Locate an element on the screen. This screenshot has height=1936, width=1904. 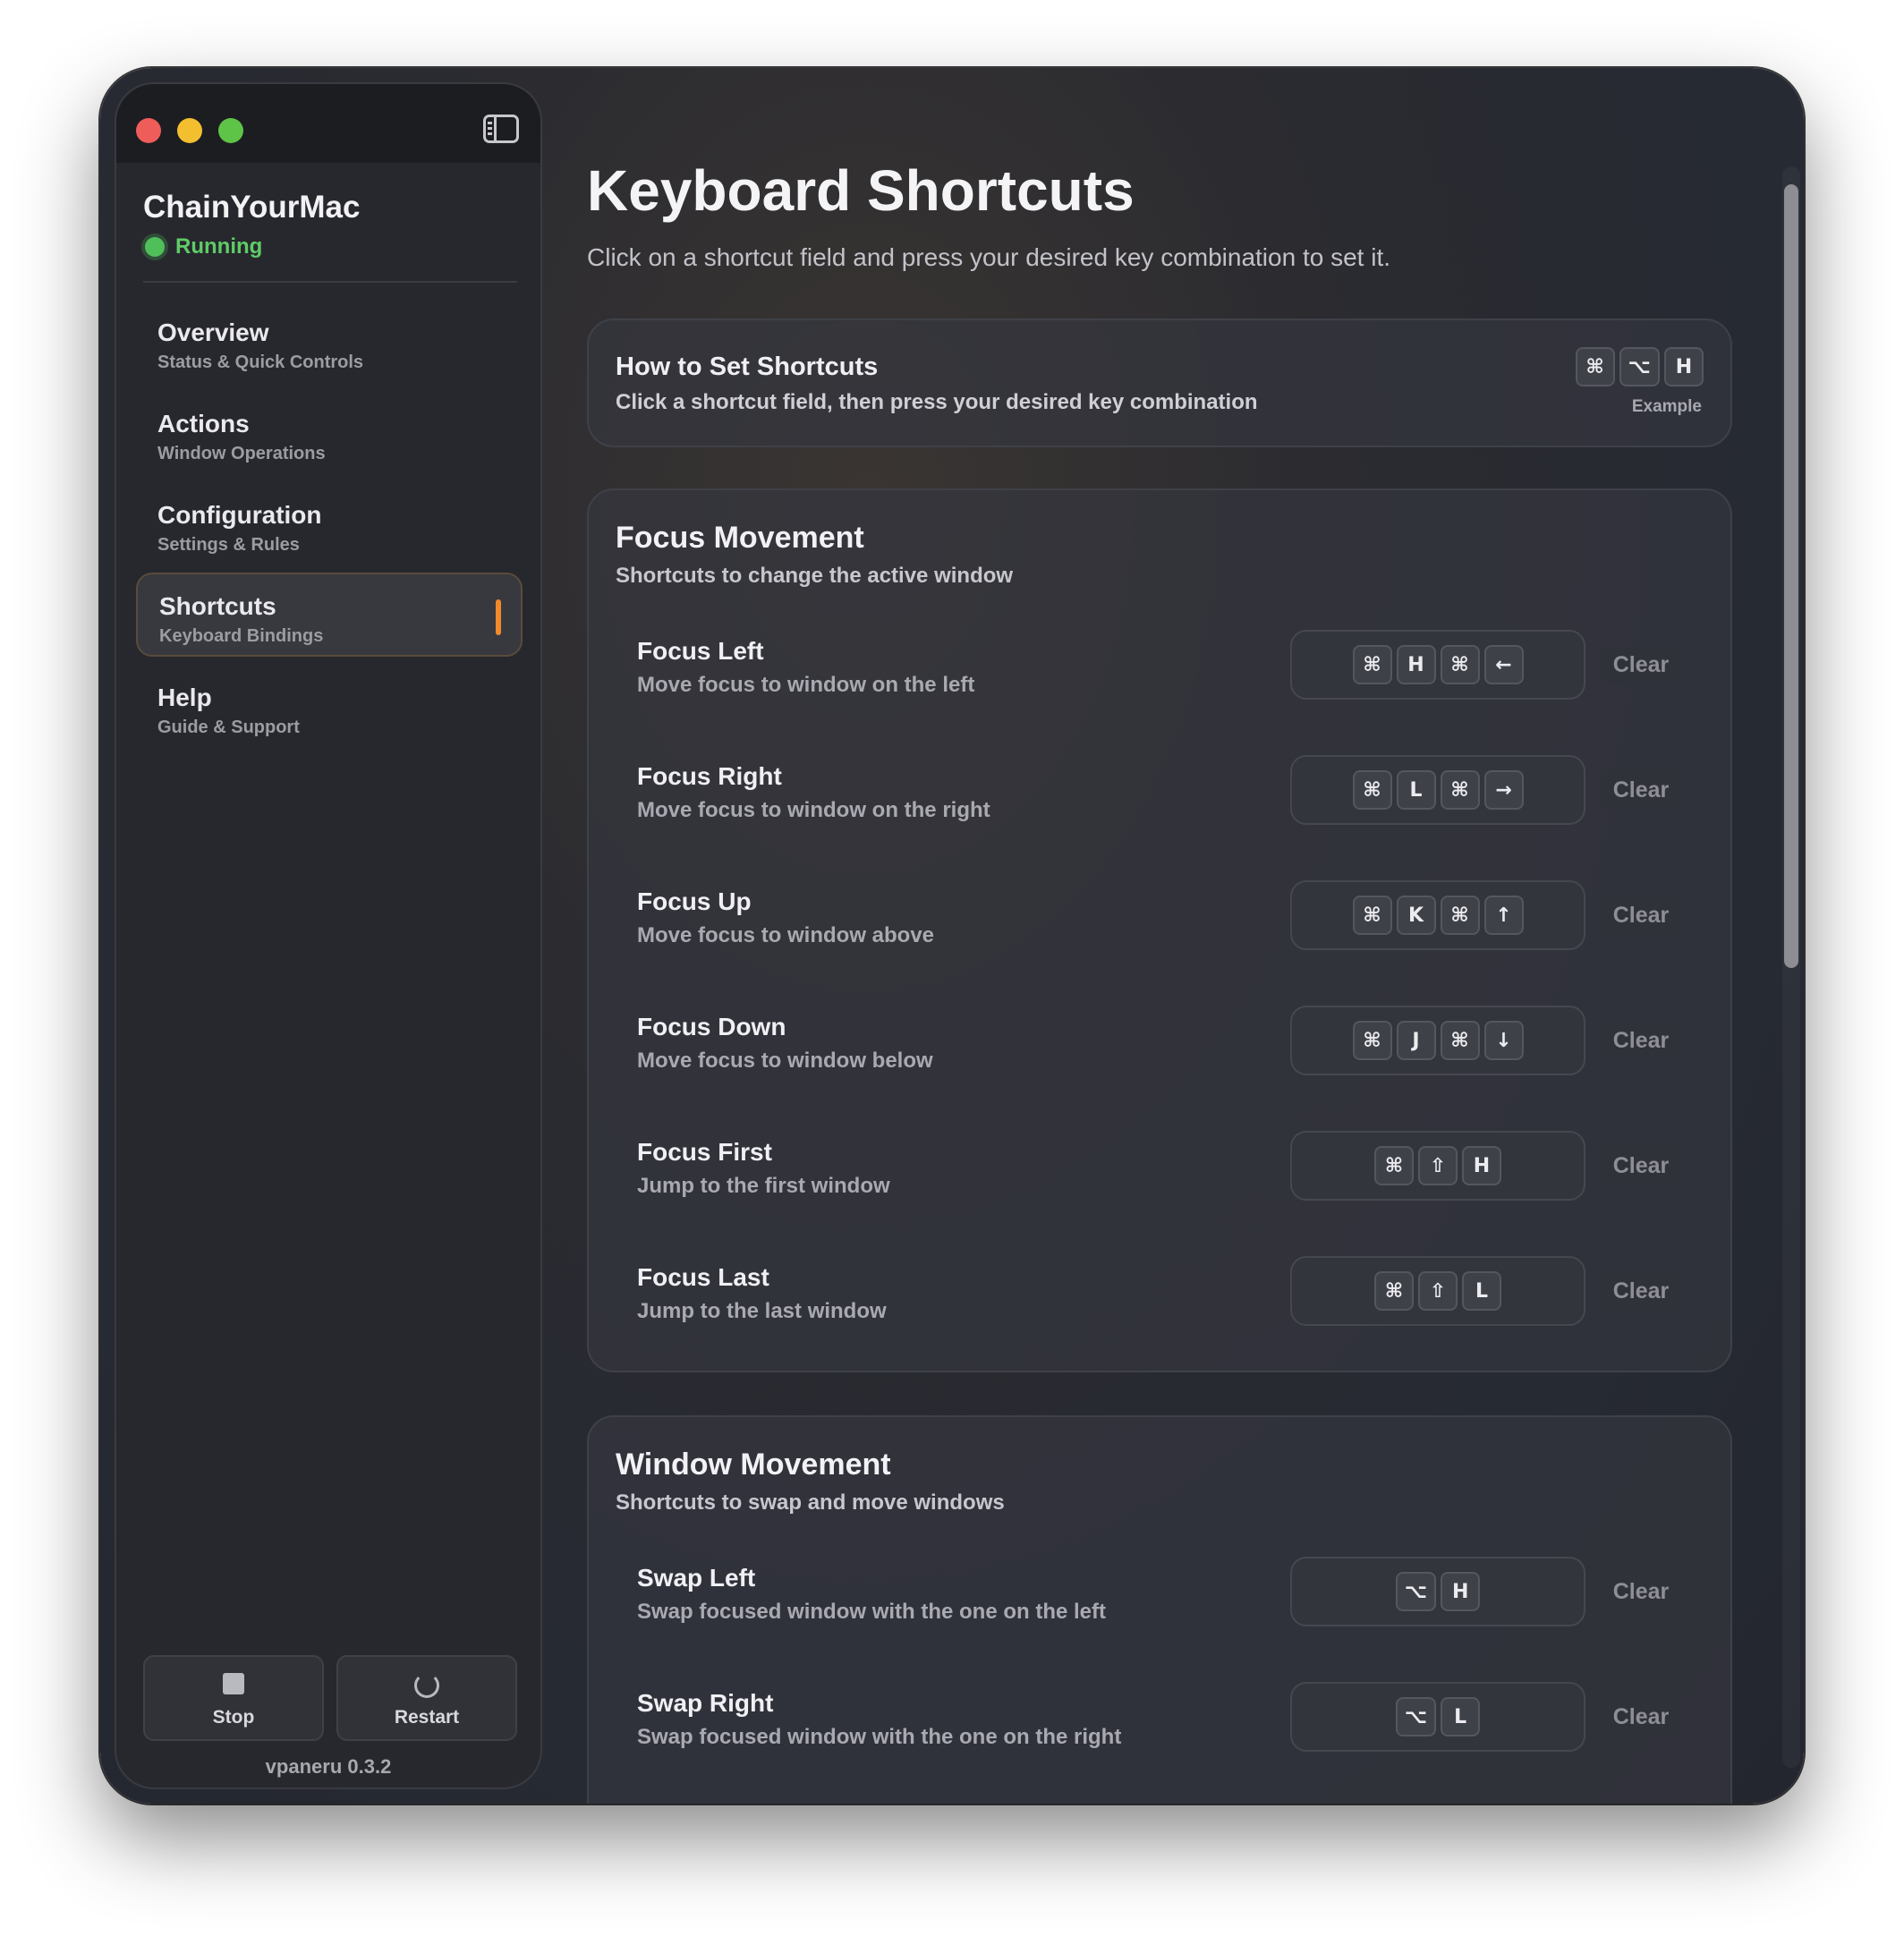
shortcut-description: Jump to the last window is located at coordinates (762, 1311).